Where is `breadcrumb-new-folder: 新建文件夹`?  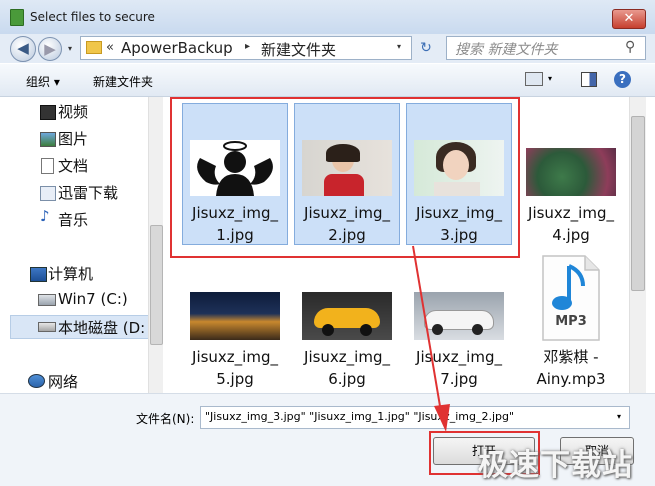 breadcrumb-new-folder: 新建文件夹 is located at coordinates (298, 49).